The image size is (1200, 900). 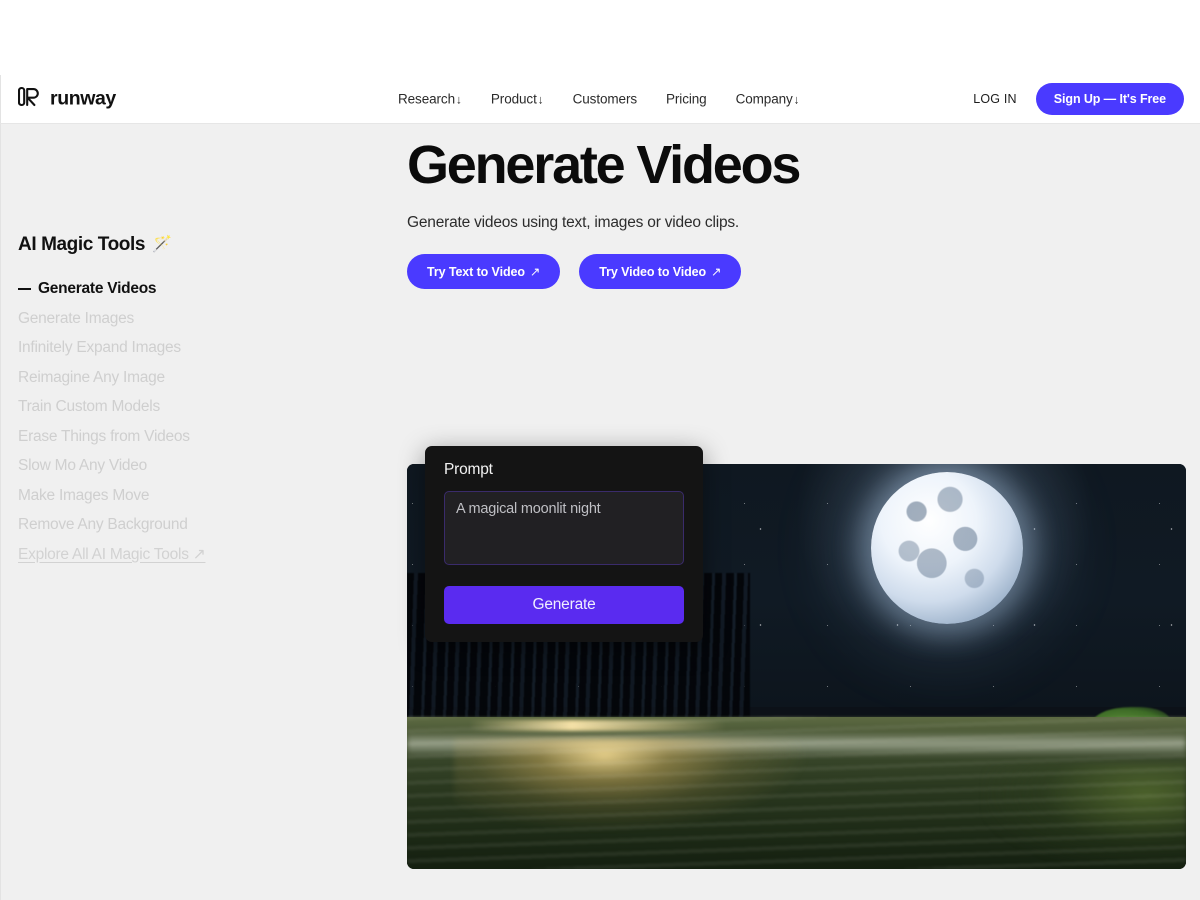 I want to click on nav-item-product: Product↓, so click(x=517, y=99).